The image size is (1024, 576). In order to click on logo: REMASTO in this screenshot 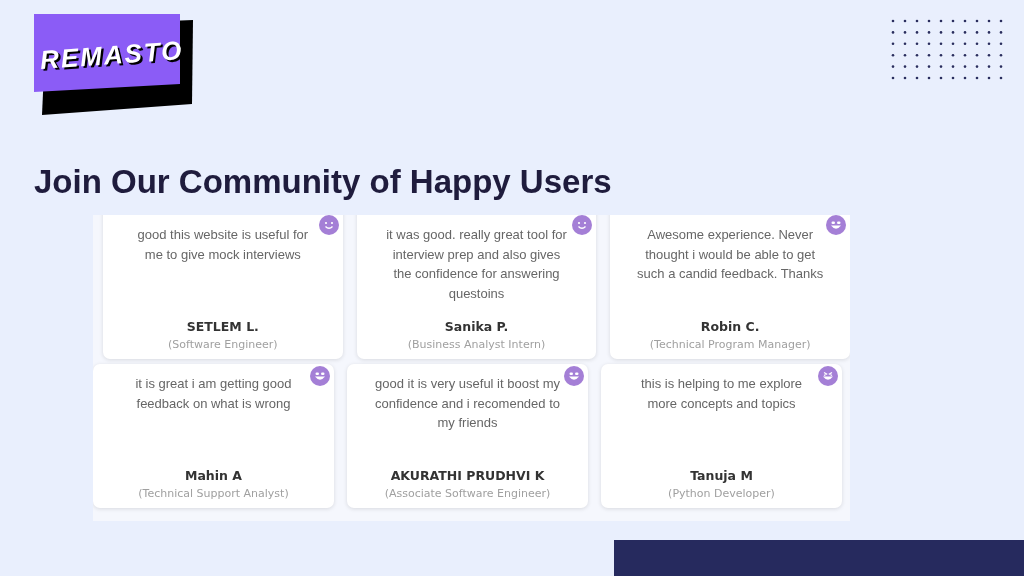, I will do `click(113, 64)`.